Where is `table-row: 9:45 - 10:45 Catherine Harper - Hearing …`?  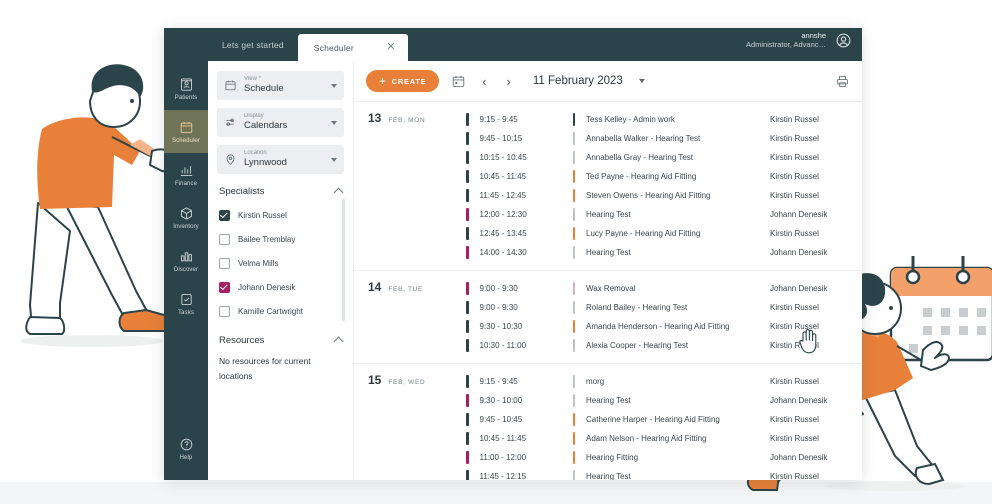
table-row: 9:45 - 10:45 Catherine Harper - Hearing … is located at coordinates (664, 419).